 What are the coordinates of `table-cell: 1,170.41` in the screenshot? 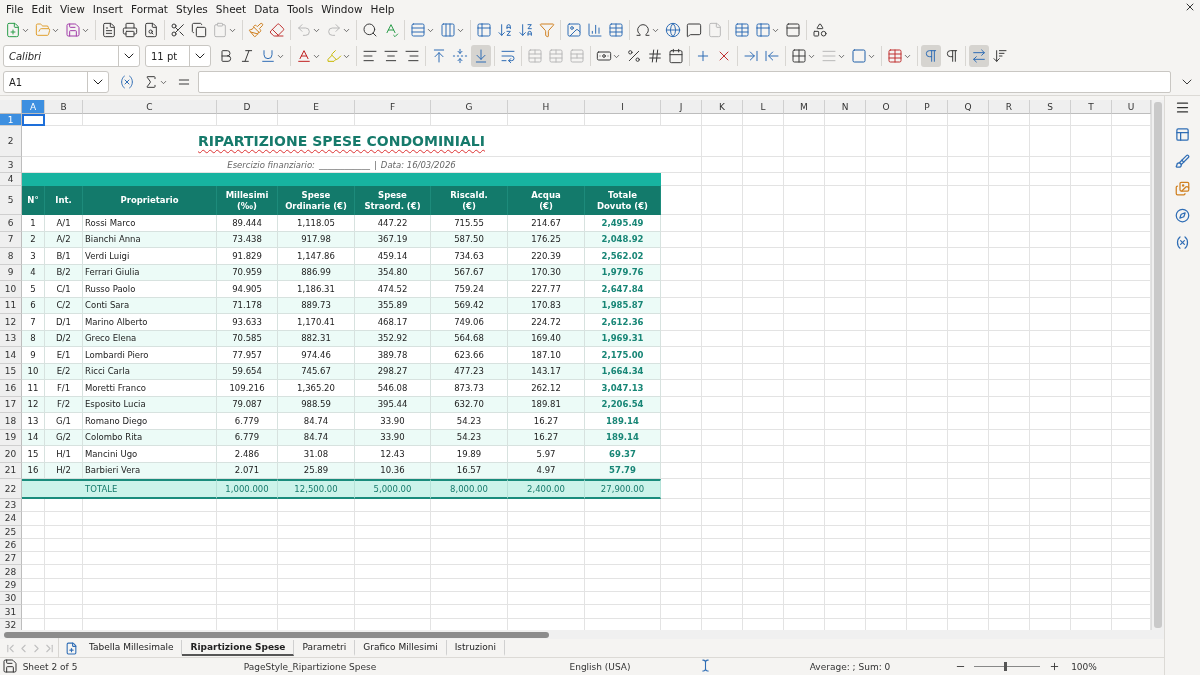 It's located at (316, 322).